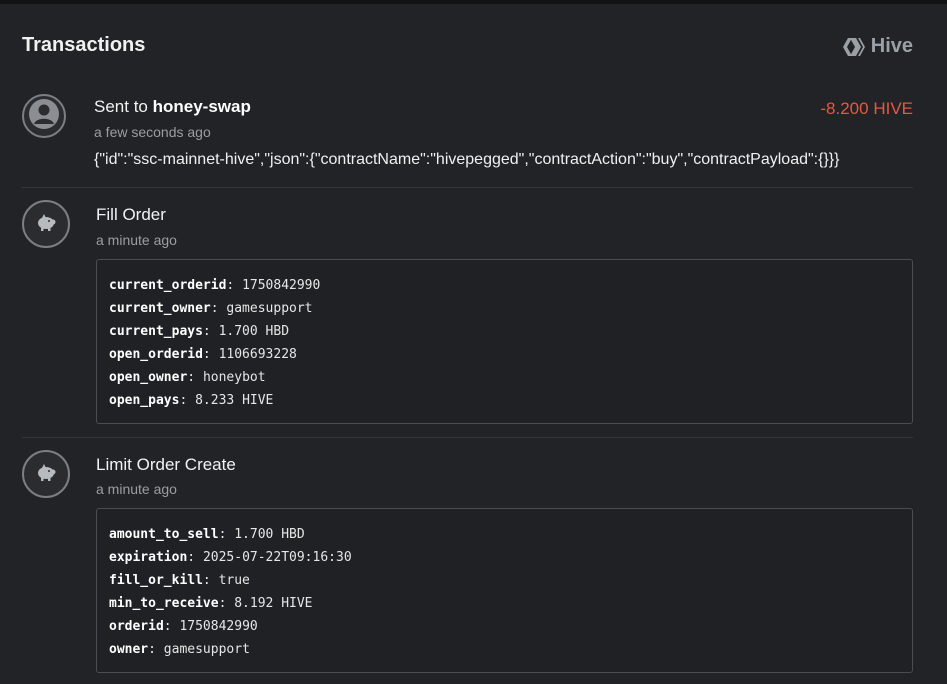  I want to click on detail-value: 1106693228, so click(257, 354).